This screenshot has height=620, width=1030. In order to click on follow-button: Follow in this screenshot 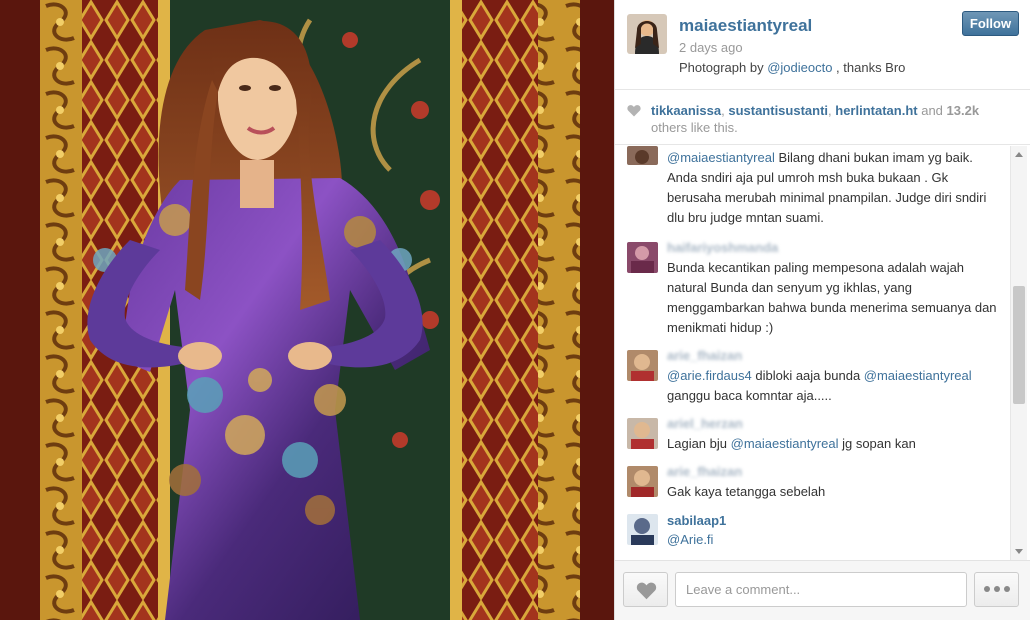, I will do `click(990, 23)`.